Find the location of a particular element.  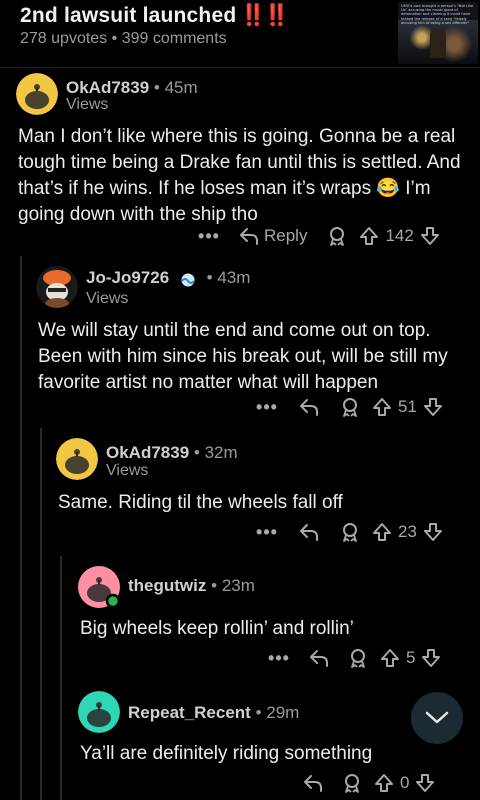

username: OkAd7839 • 32m is located at coordinates (172, 453).